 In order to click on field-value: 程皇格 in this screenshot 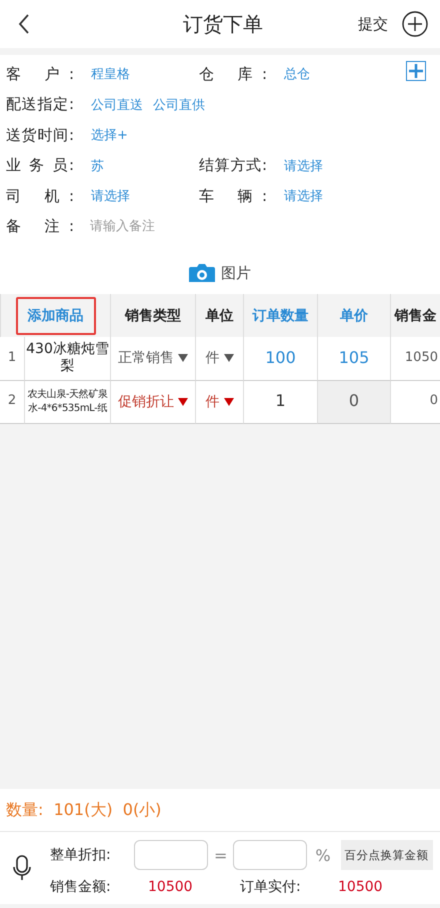, I will do `click(110, 74)`.